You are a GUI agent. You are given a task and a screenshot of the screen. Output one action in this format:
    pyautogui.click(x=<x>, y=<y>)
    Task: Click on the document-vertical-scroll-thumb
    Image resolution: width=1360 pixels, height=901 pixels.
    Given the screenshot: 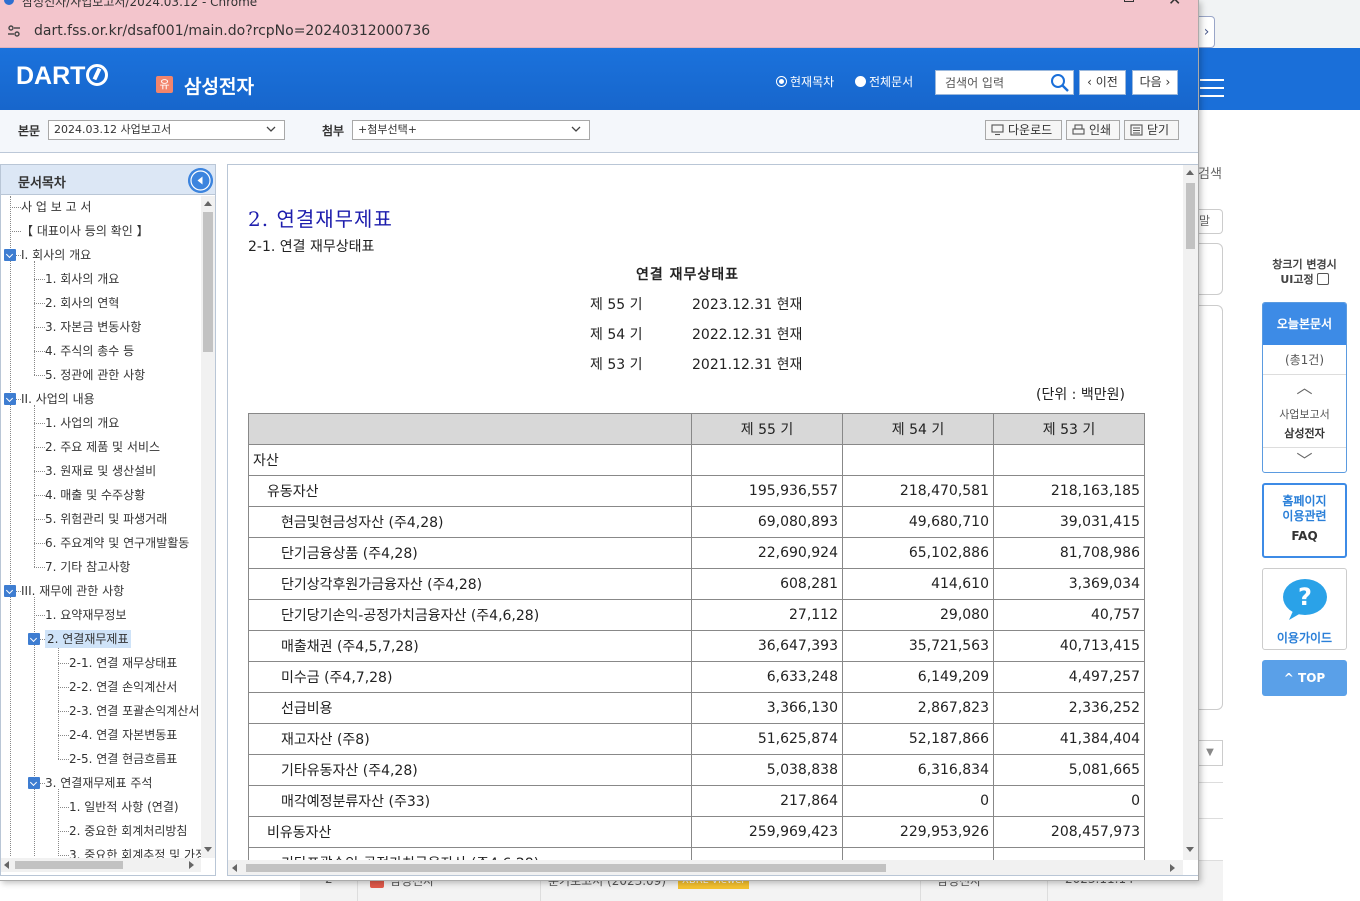 What is the action you would take?
    pyautogui.click(x=1190, y=216)
    